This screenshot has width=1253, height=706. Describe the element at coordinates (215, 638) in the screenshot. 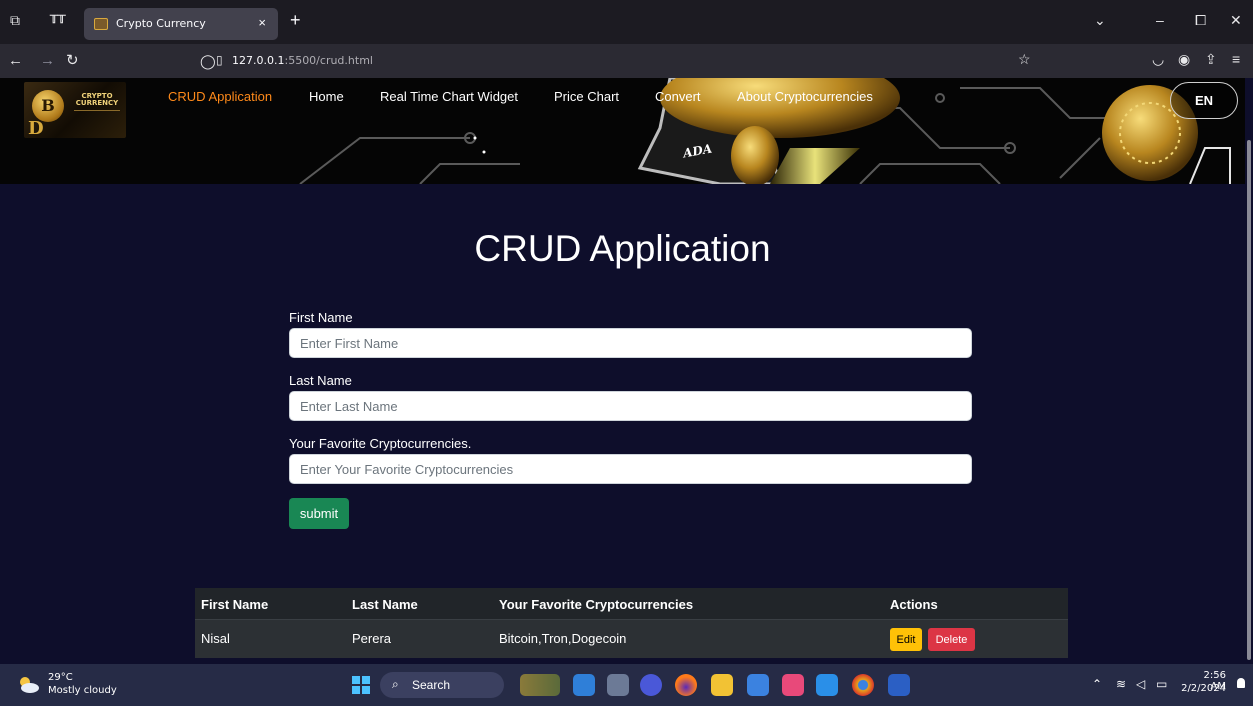

I see `cell-first-name: Nisal` at that location.